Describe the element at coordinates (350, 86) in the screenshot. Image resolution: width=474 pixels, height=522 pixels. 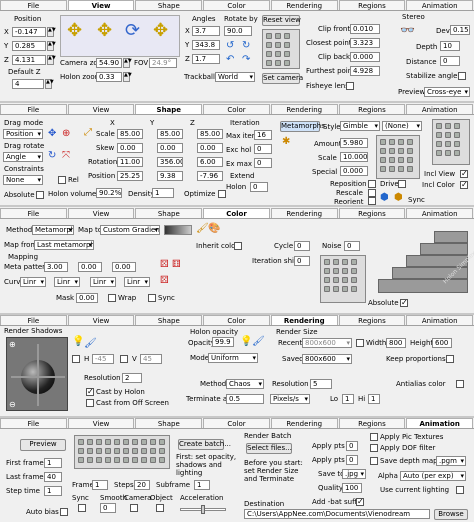
I see `fisheye-checkbox` at that location.